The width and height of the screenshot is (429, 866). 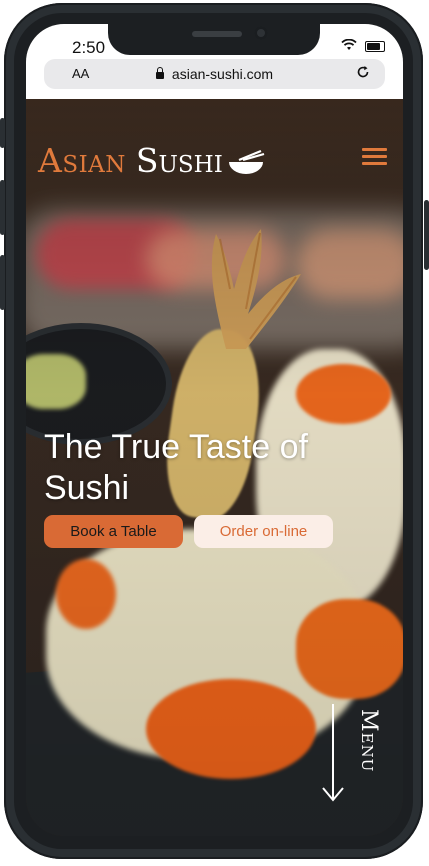 I want to click on wifi-icon, so click(x=349, y=46).